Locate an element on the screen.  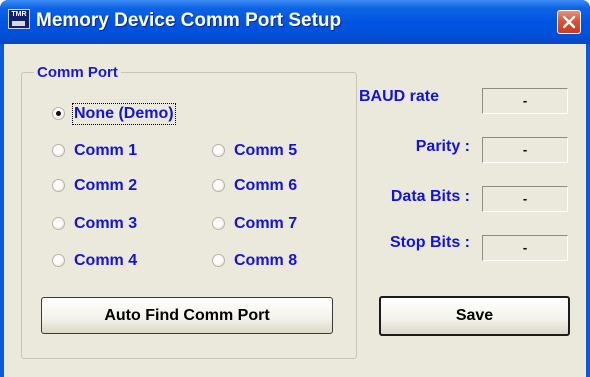
window-title: Memory Device Comm Port Setup is located at coordinates (189, 20).